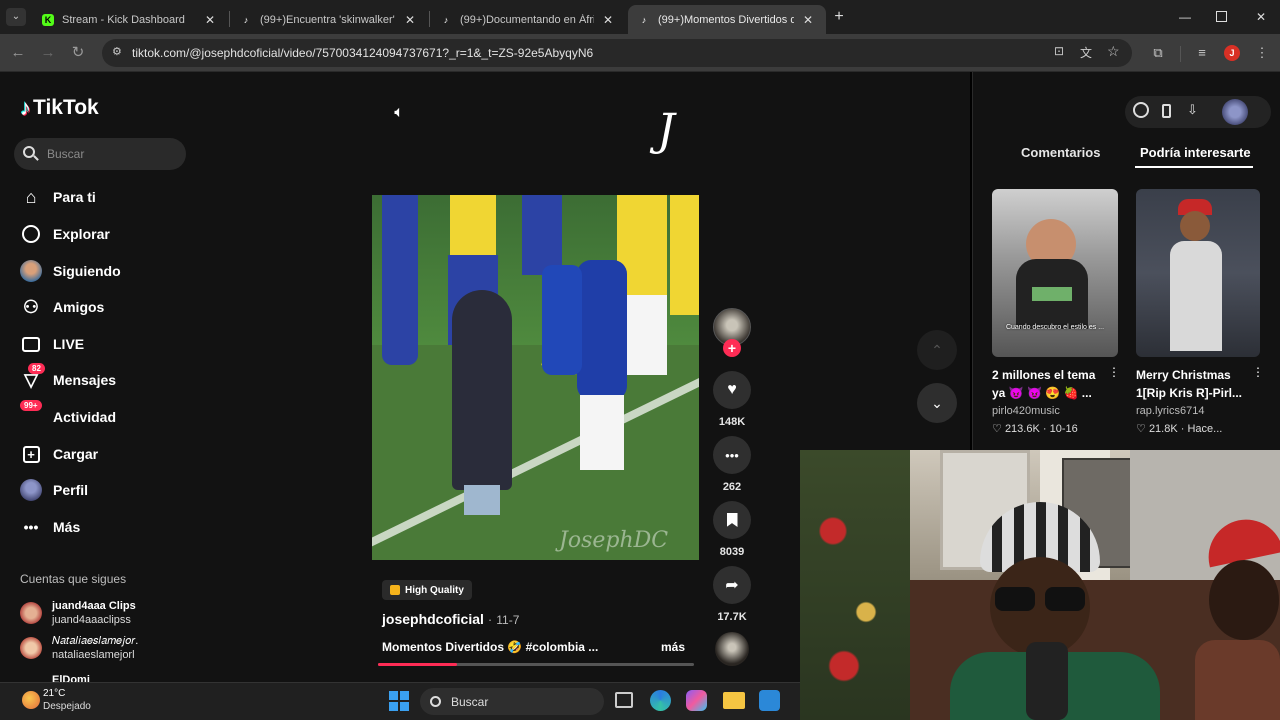 The width and height of the screenshot is (1280, 720). What do you see at coordinates (1235, 112) in the screenshot?
I see `user-avatar` at bounding box center [1235, 112].